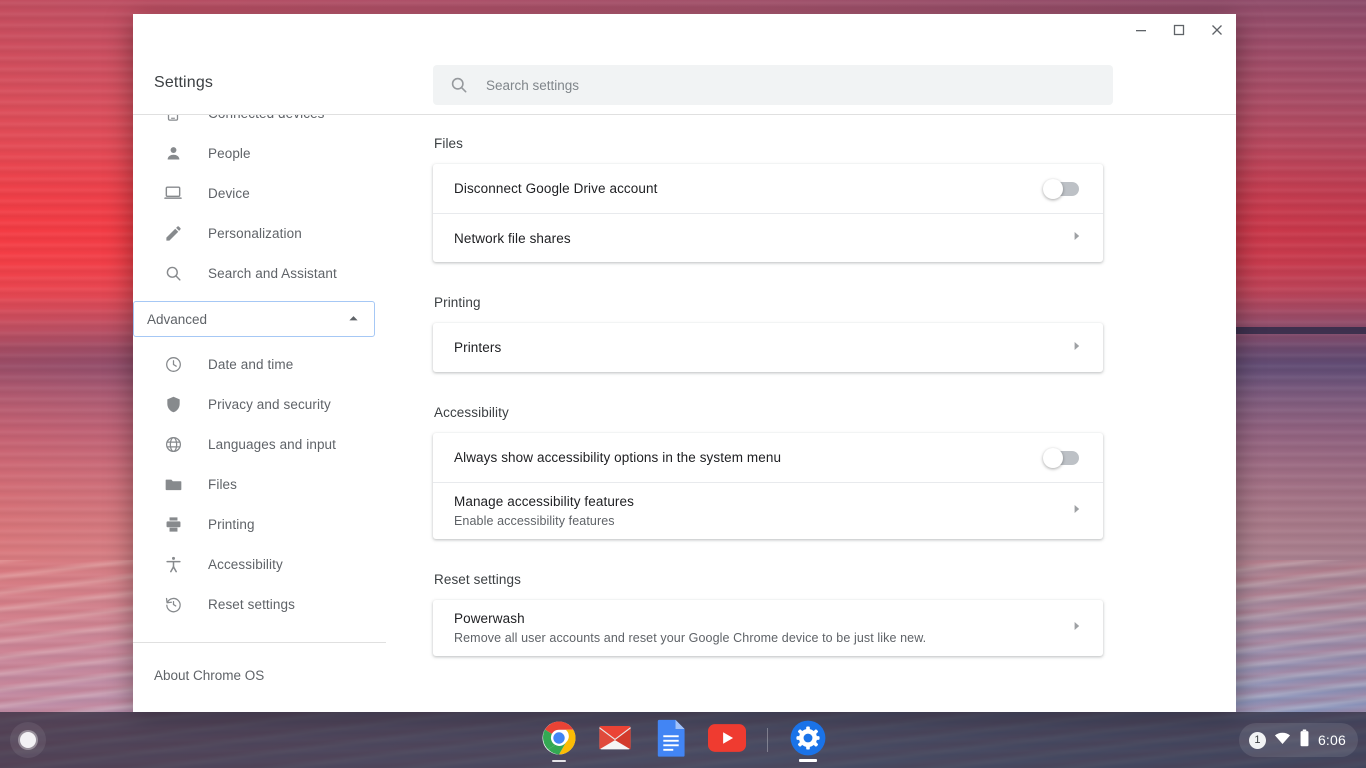 The height and width of the screenshot is (768, 1366). I want to click on section-printing: Printing Printers, so click(768, 333).